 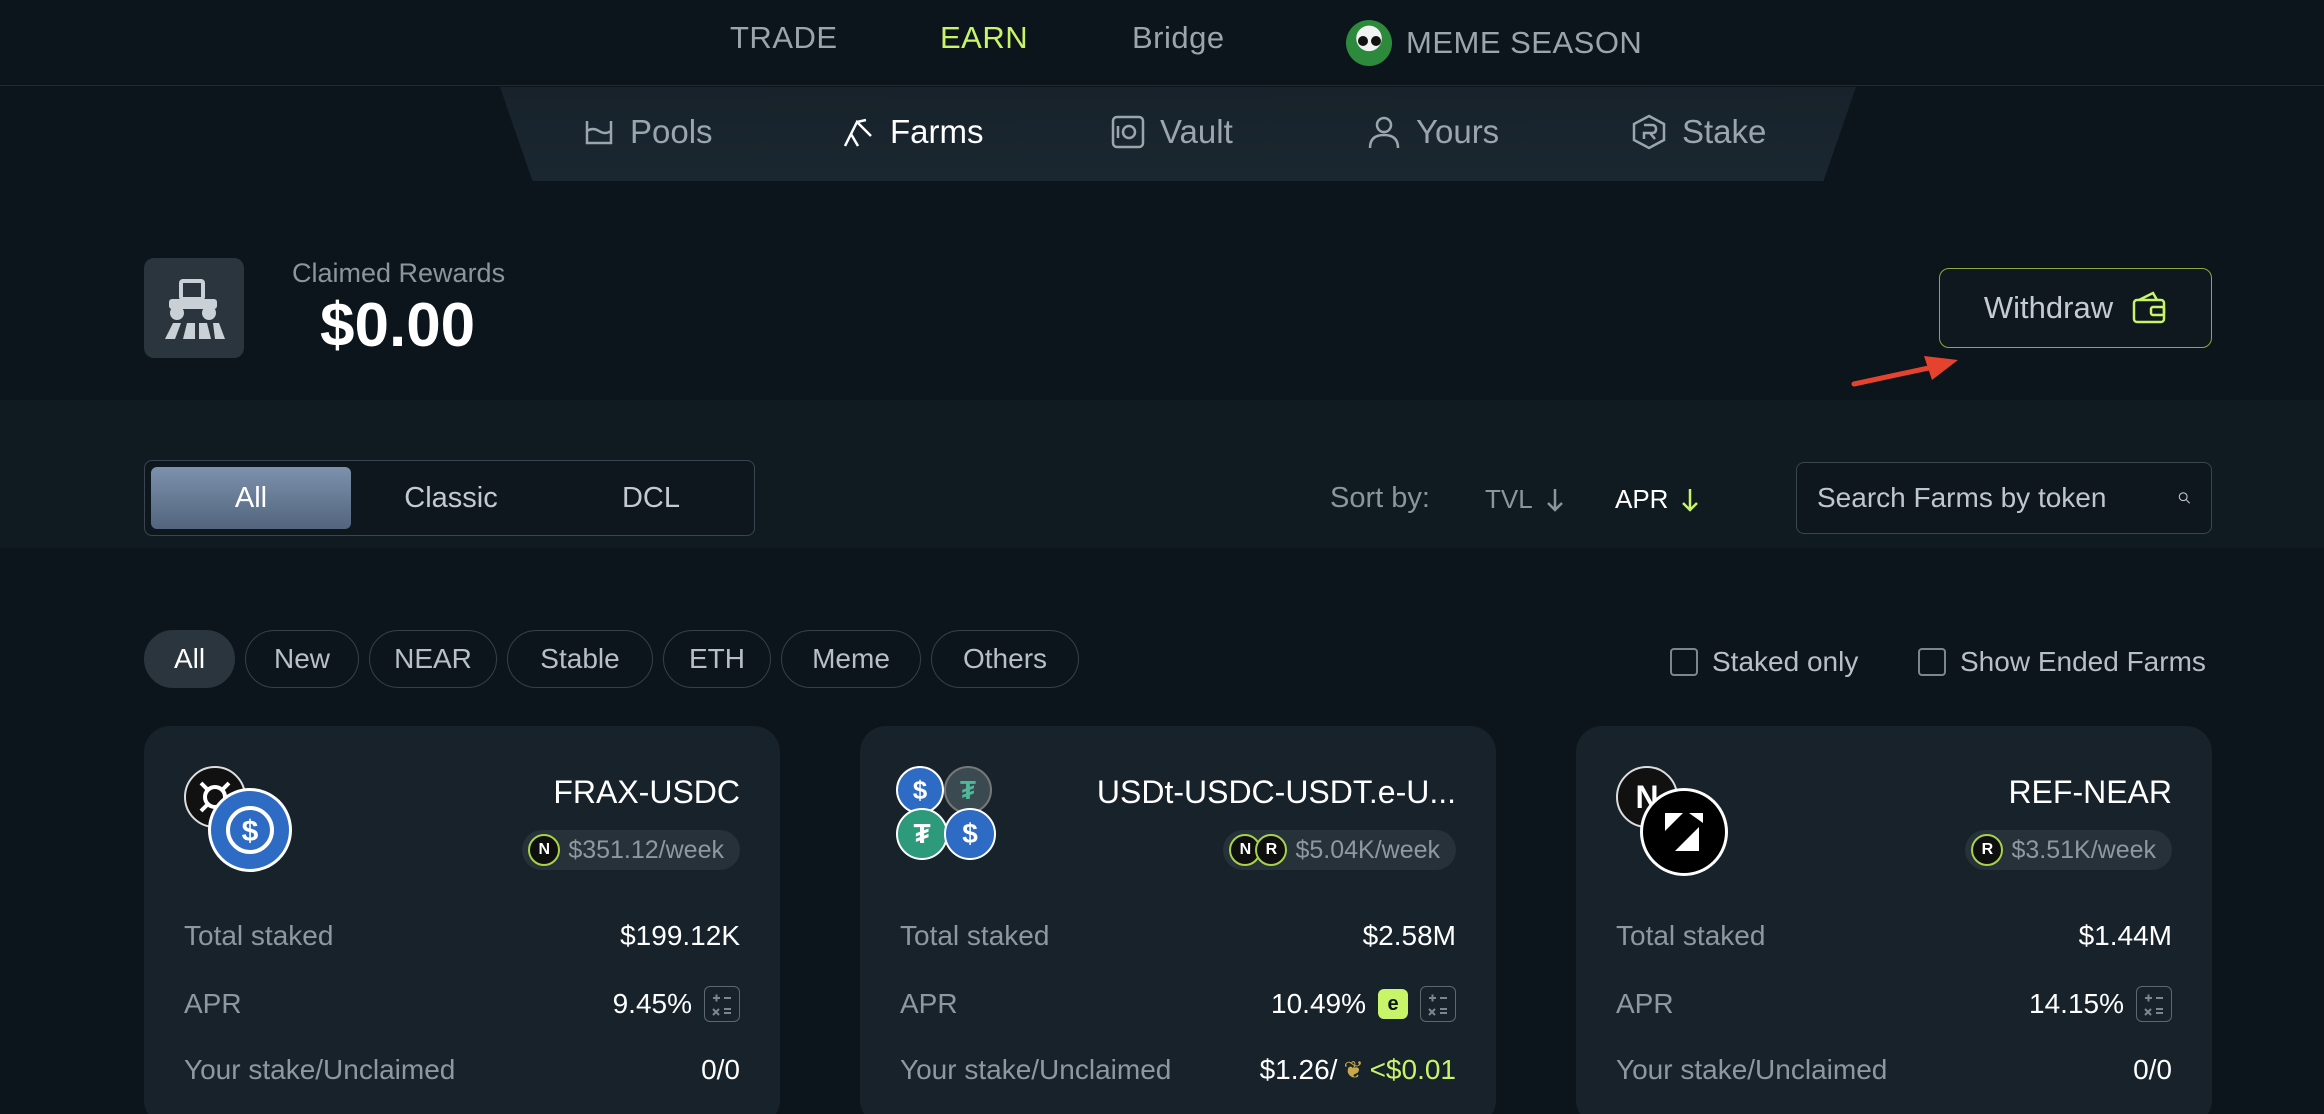 I want to click on apr-row: APR 9.45%, so click(x=462, y=1004).